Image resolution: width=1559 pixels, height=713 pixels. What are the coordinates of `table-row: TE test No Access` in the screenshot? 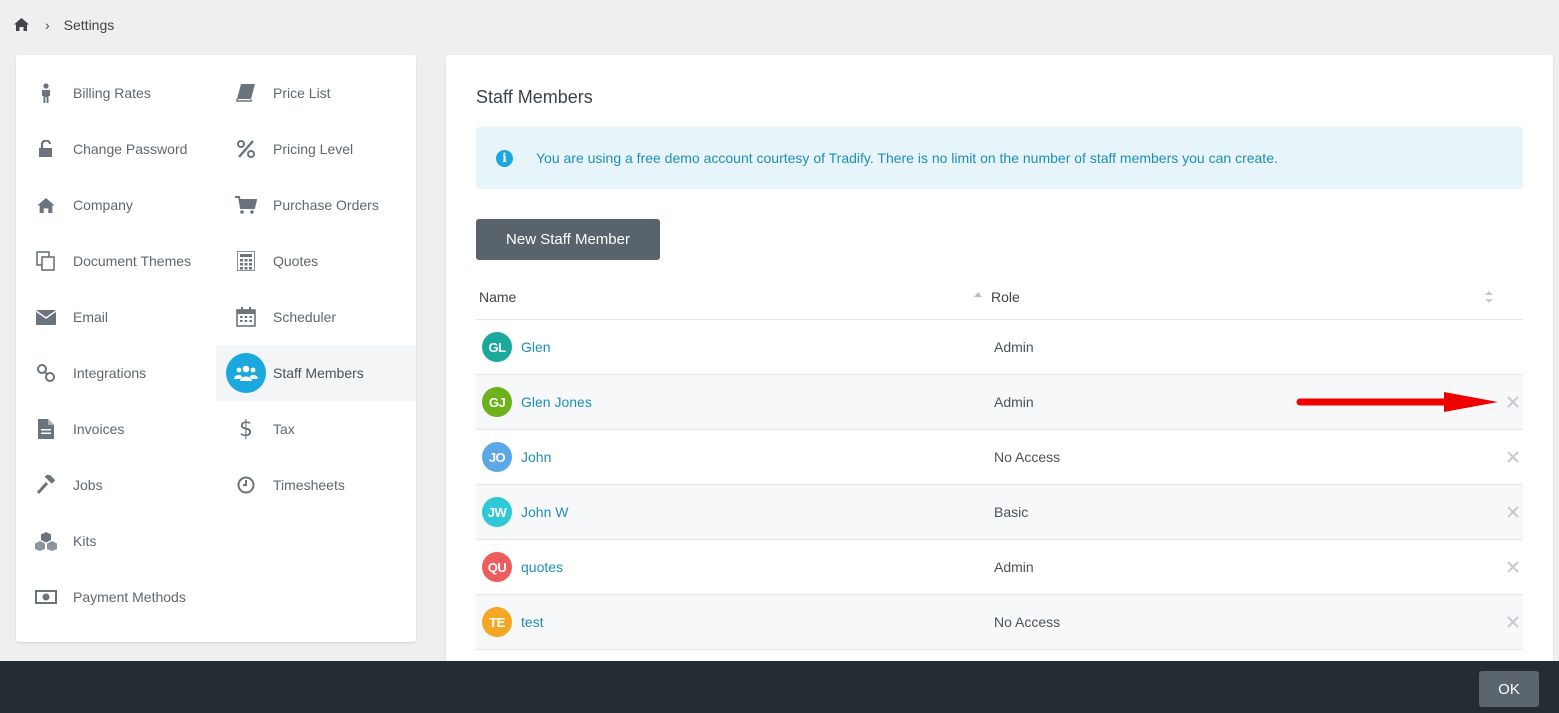 It's located at (999, 622).